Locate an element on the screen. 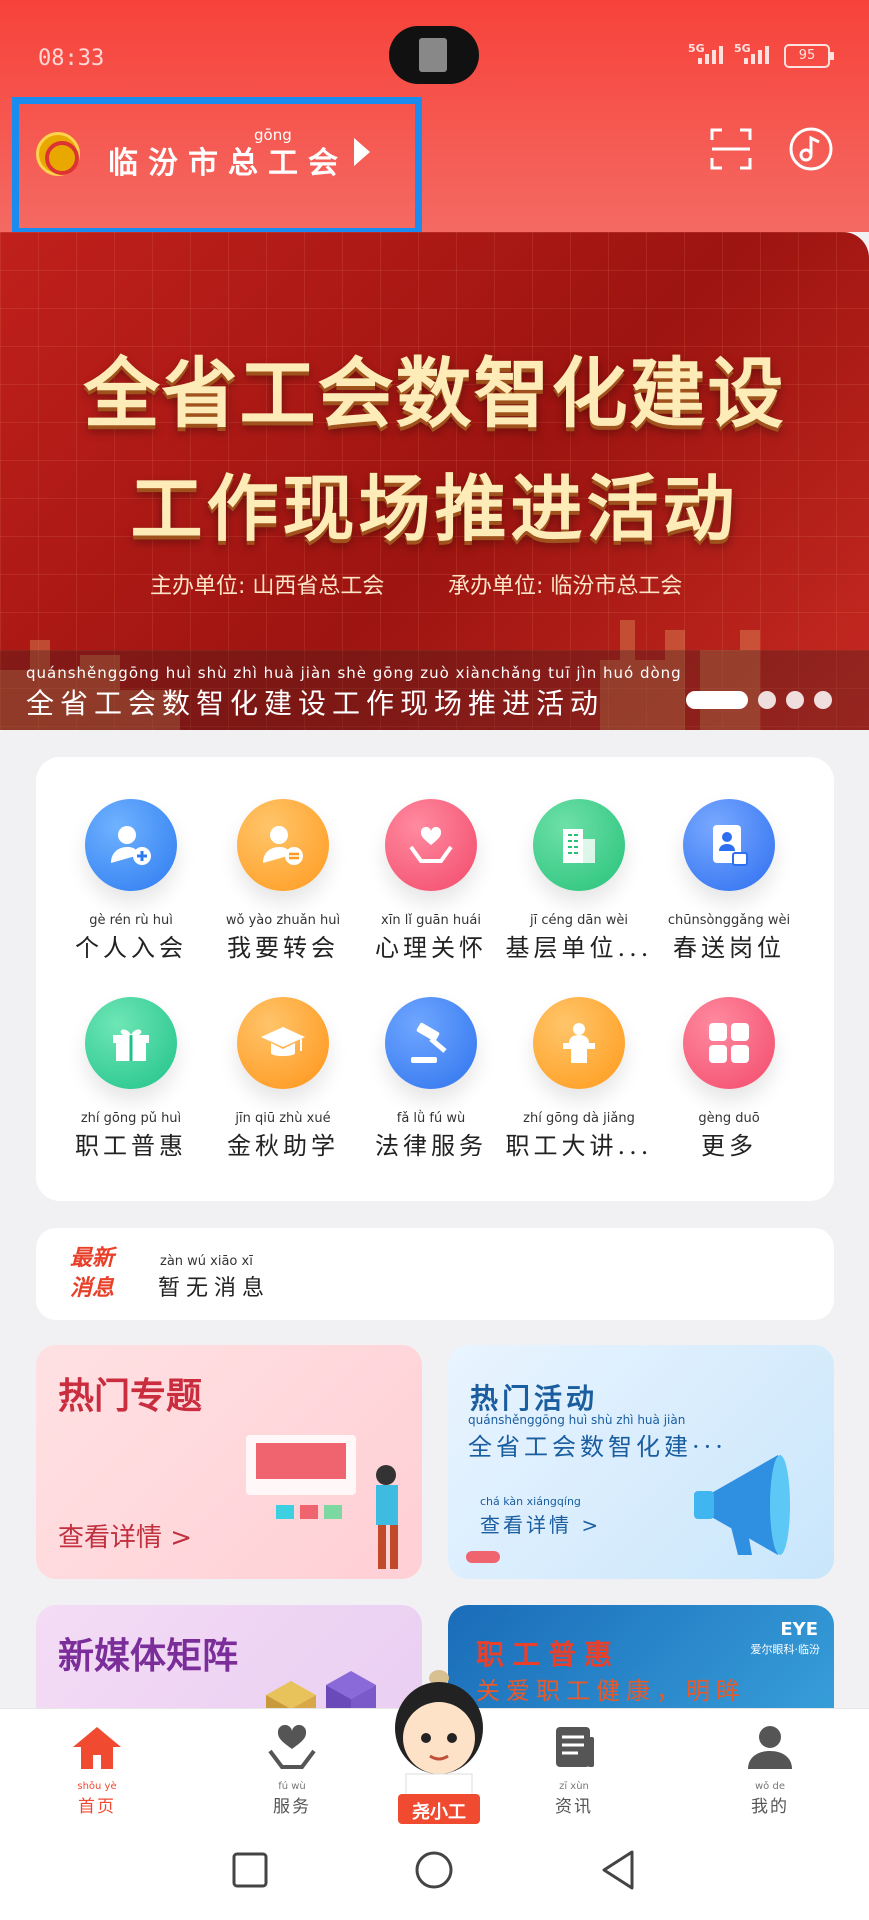 This screenshot has height=1920, width=869. service-label: 个人入会 is located at coordinates (131, 948).